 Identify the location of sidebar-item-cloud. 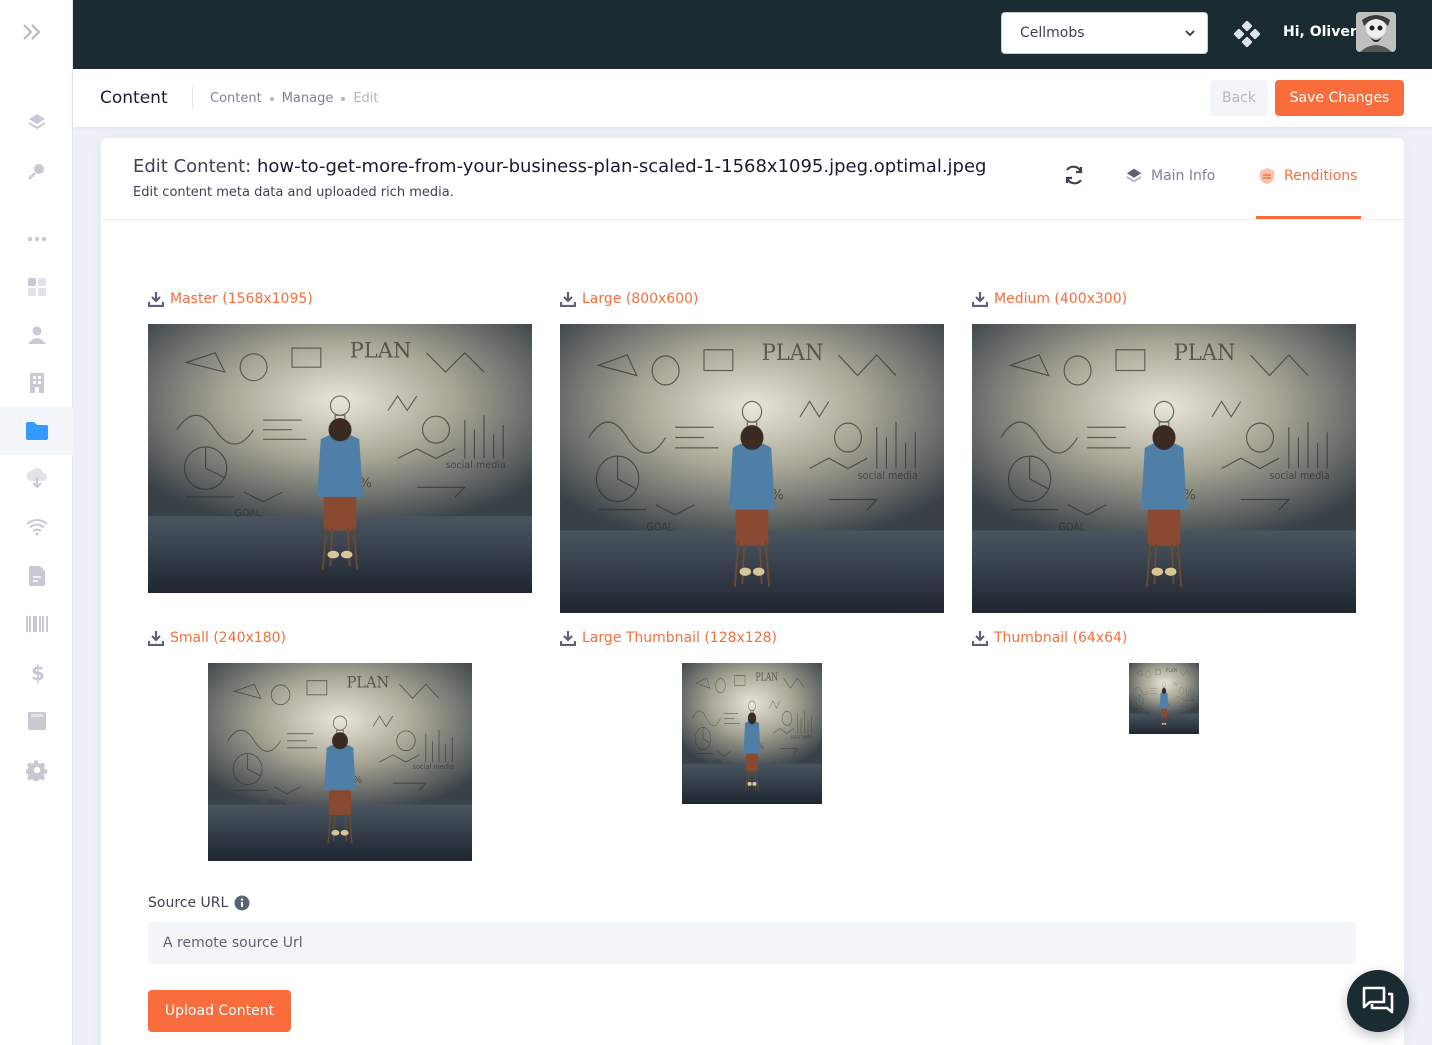
(36, 479).